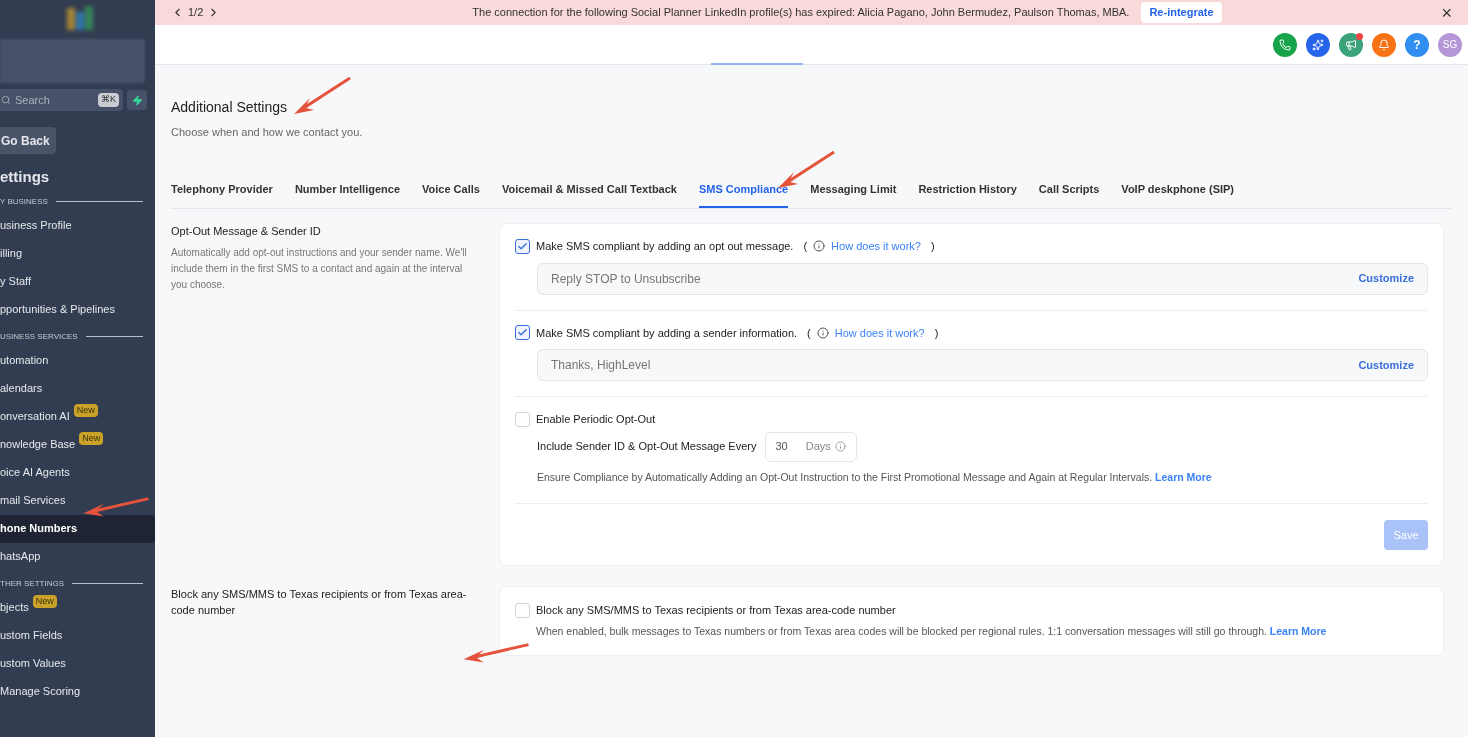  I want to click on message-field: Reply STOP to Unsubscribe Customize, so click(982, 278).